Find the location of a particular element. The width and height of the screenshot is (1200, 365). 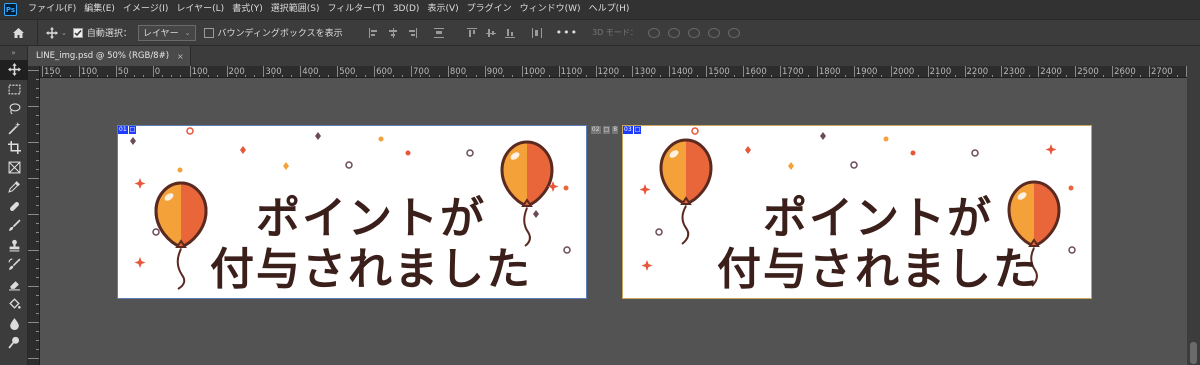

ruler-label: 1700 is located at coordinates (793, 72).